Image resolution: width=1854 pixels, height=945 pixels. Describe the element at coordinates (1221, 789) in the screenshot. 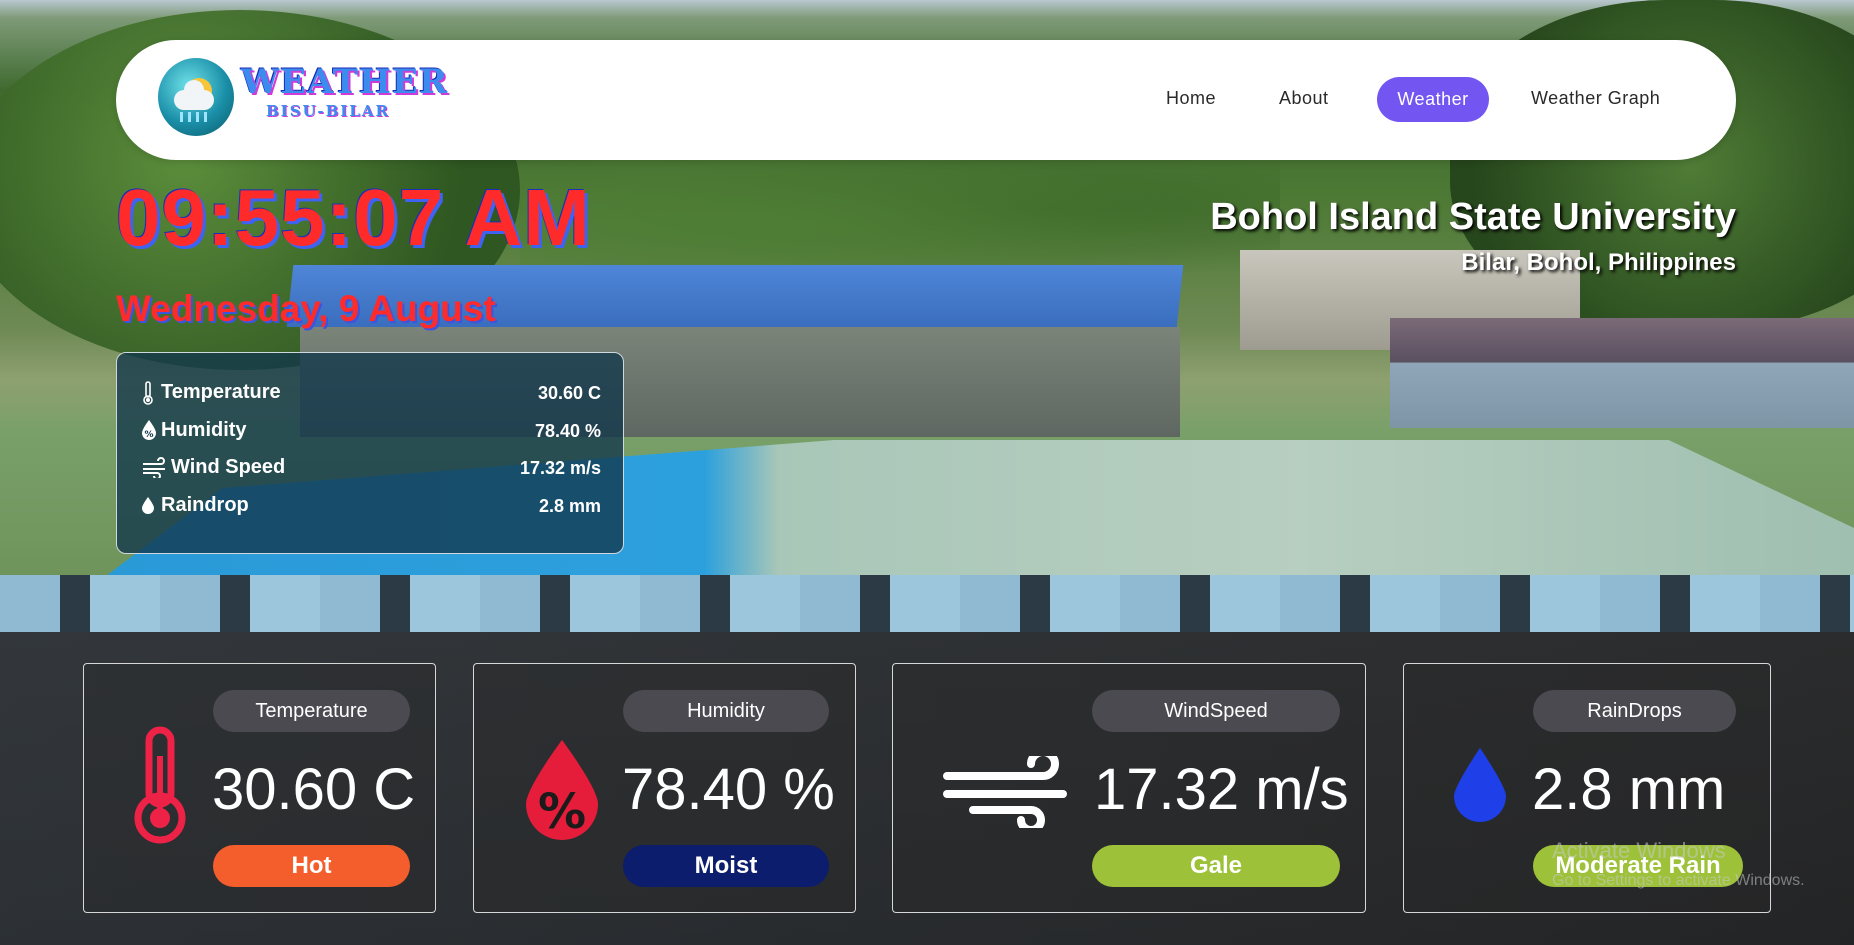

I see `card-value: 17.32 m/s` at that location.